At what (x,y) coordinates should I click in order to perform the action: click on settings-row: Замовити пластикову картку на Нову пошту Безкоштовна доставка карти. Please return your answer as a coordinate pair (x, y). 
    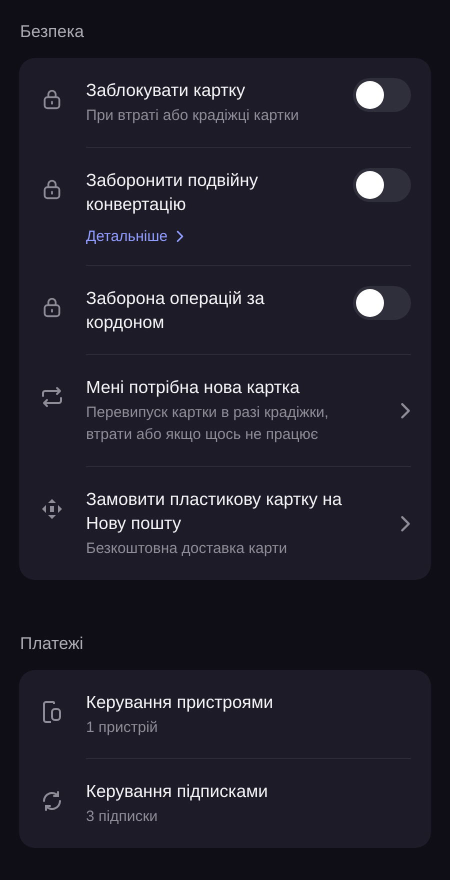
    Looking at the image, I should click on (225, 523).